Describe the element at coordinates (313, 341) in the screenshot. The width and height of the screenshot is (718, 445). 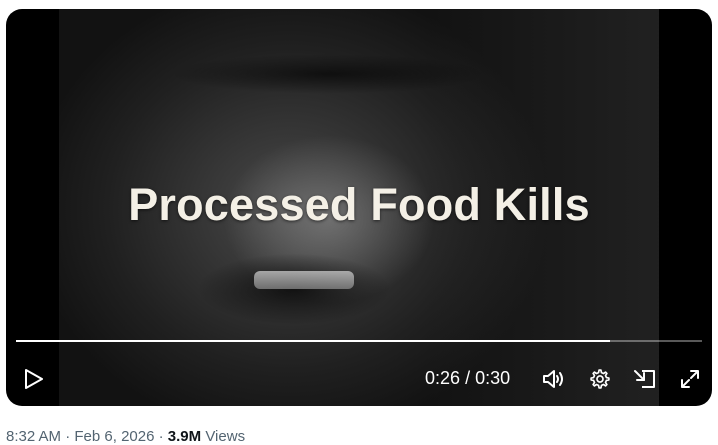
I see `progress-fill` at that location.